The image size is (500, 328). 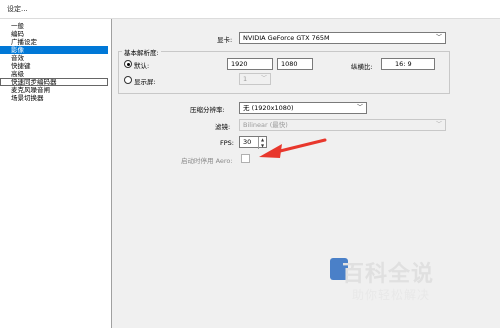 What do you see at coordinates (391, 295) in the screenshot?
I see `watermark-subtitle: 助你轻松解决` at bounding box center [391, 295].